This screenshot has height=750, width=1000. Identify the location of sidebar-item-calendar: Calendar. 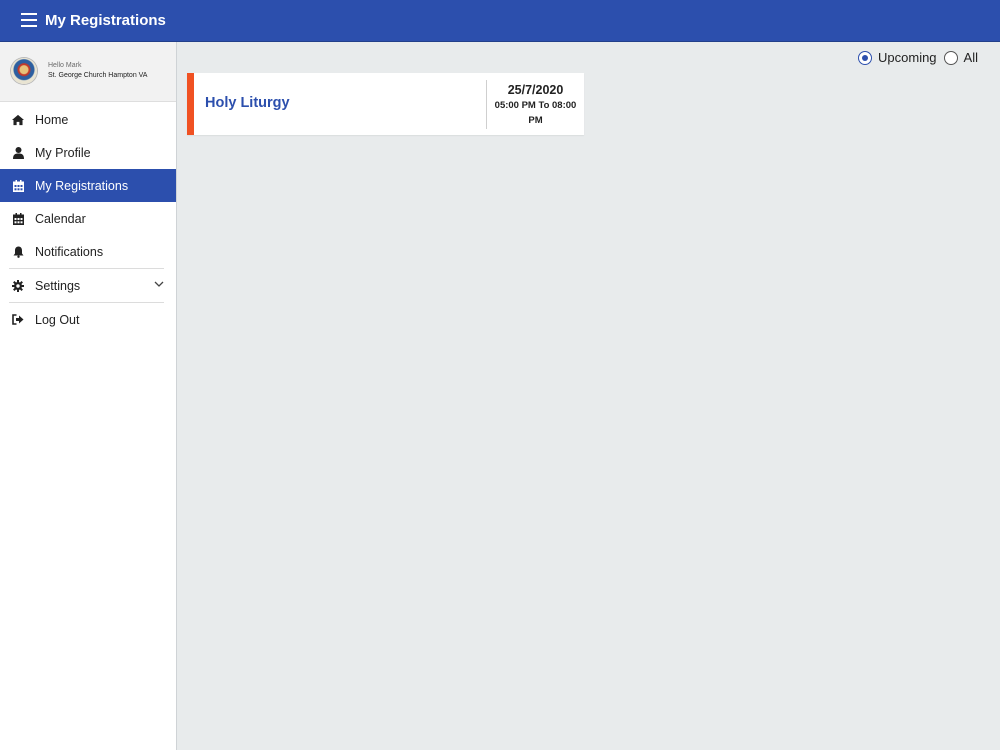
(88, 218).